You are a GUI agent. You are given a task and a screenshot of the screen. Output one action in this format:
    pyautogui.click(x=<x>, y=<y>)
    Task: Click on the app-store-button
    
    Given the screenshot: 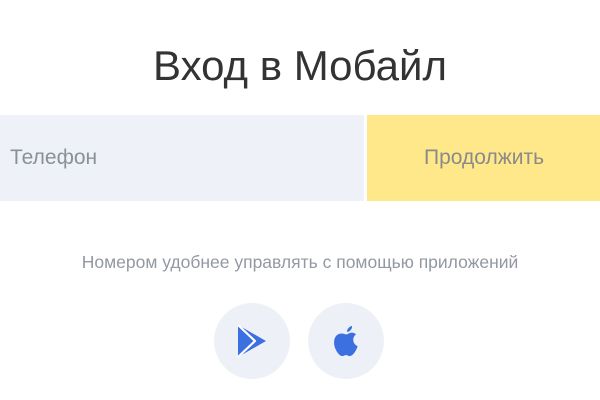 What is the action you would take?
    pyautogui.click(x=346, y=341)
    